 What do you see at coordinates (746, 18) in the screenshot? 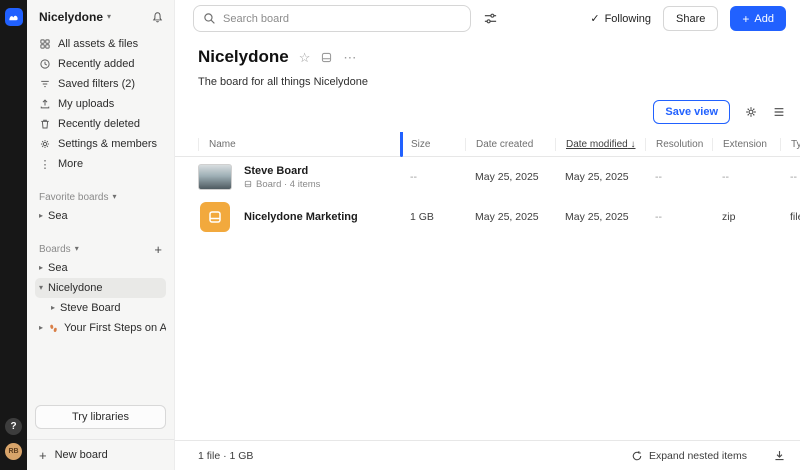
I see `plus-icon: +` at bounding box center [746, 18].